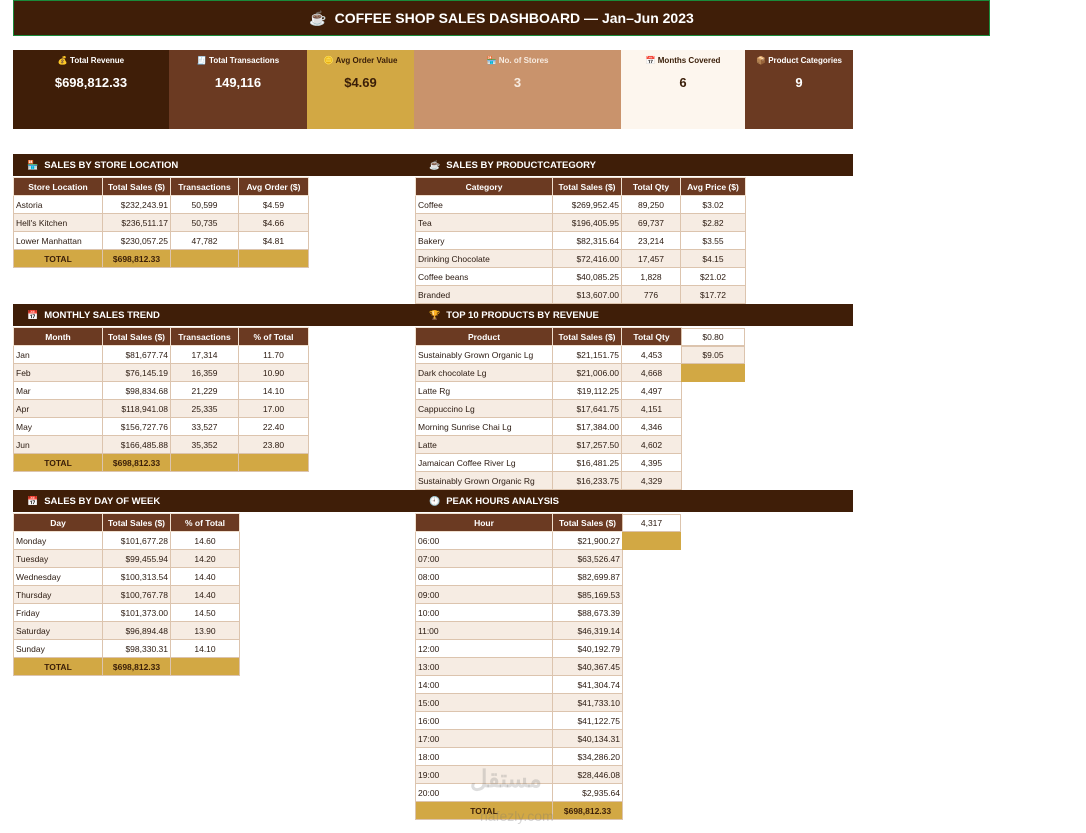  Describe the element at coordinates (587, 684) in the screenshot. I see `table-cell: $41,304.74` at that location.